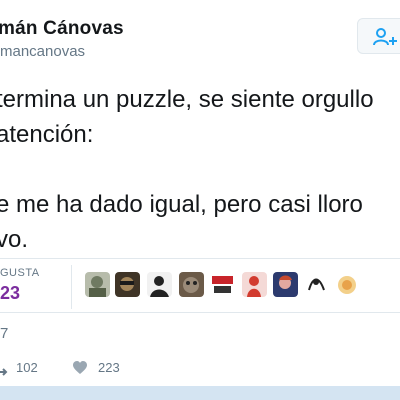 This screenshot has width=400, height=400. Describe the element at coordinates (62, 29) in the screenshot. I see `display-name: mán Cánovas` at that location.